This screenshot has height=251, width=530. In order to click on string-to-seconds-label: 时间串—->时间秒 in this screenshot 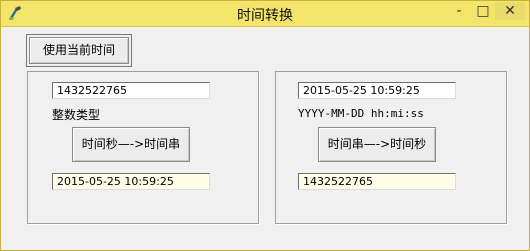, I will do `click(377, 144)`.